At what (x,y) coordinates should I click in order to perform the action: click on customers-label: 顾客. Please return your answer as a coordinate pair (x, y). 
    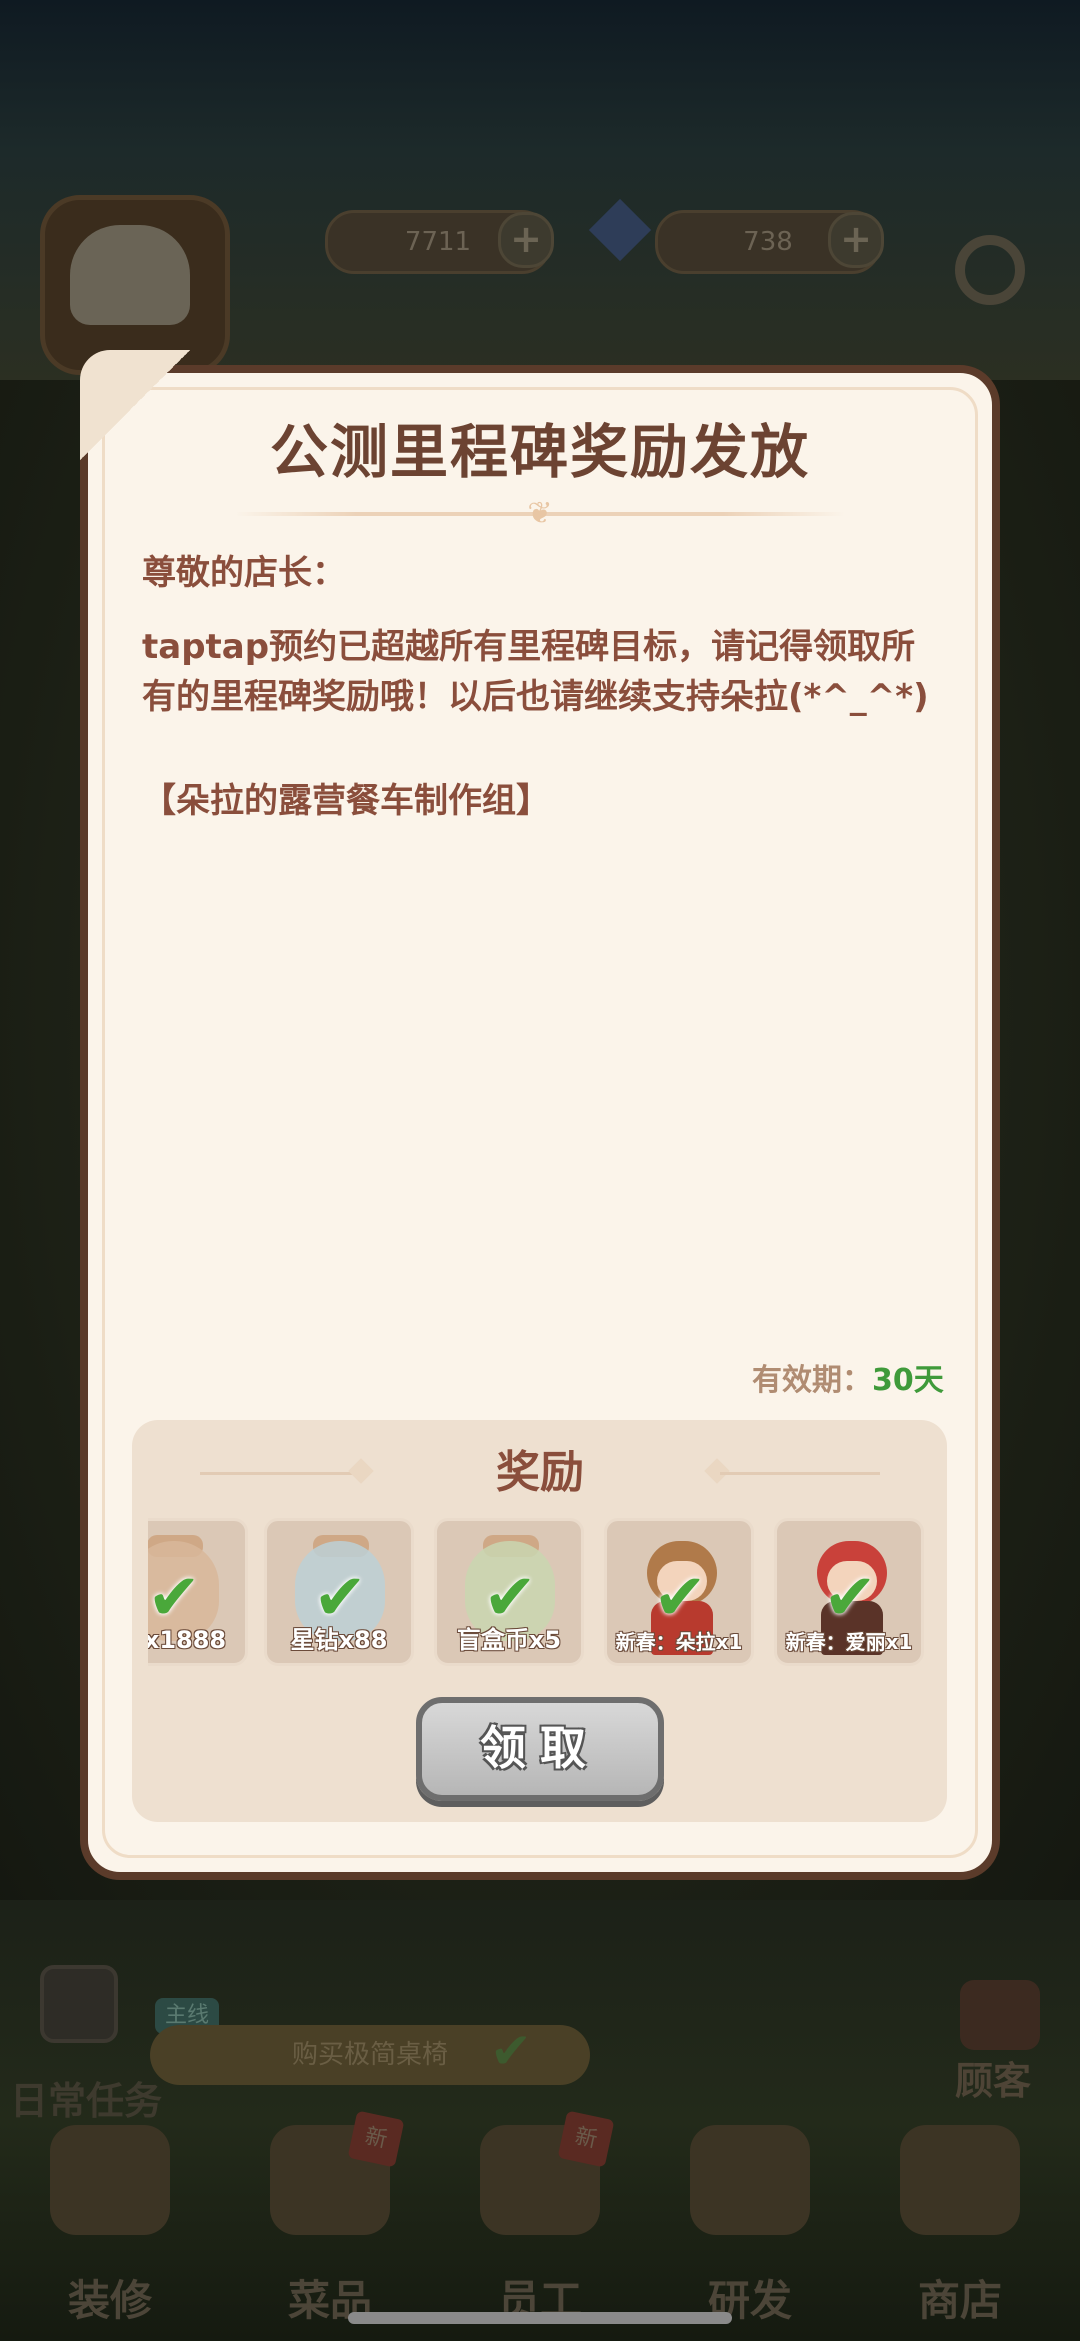
    Looking at the image, I should click on (993, 2077).